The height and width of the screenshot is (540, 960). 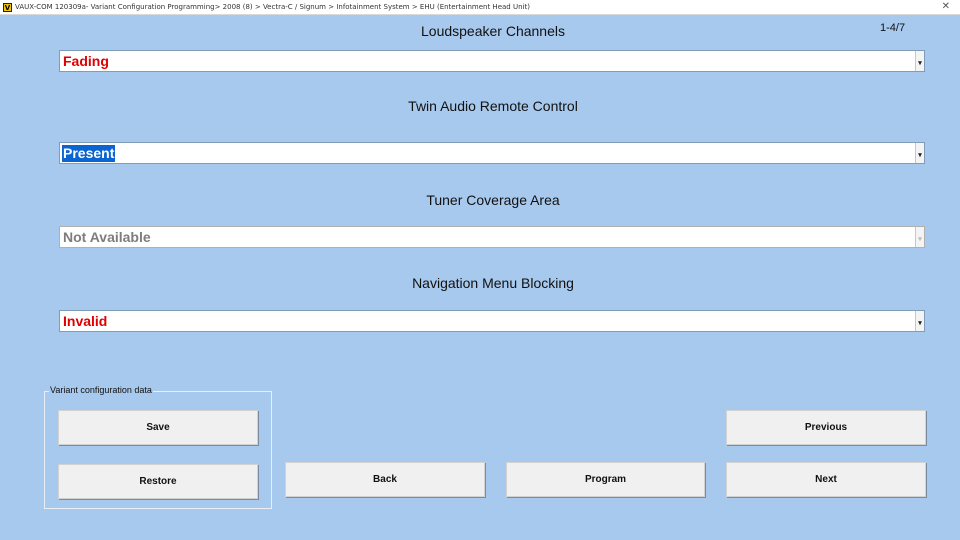 I want to click on loudspeaker-channels-dropdown: Fading ▾, so click(x=492, y=61).